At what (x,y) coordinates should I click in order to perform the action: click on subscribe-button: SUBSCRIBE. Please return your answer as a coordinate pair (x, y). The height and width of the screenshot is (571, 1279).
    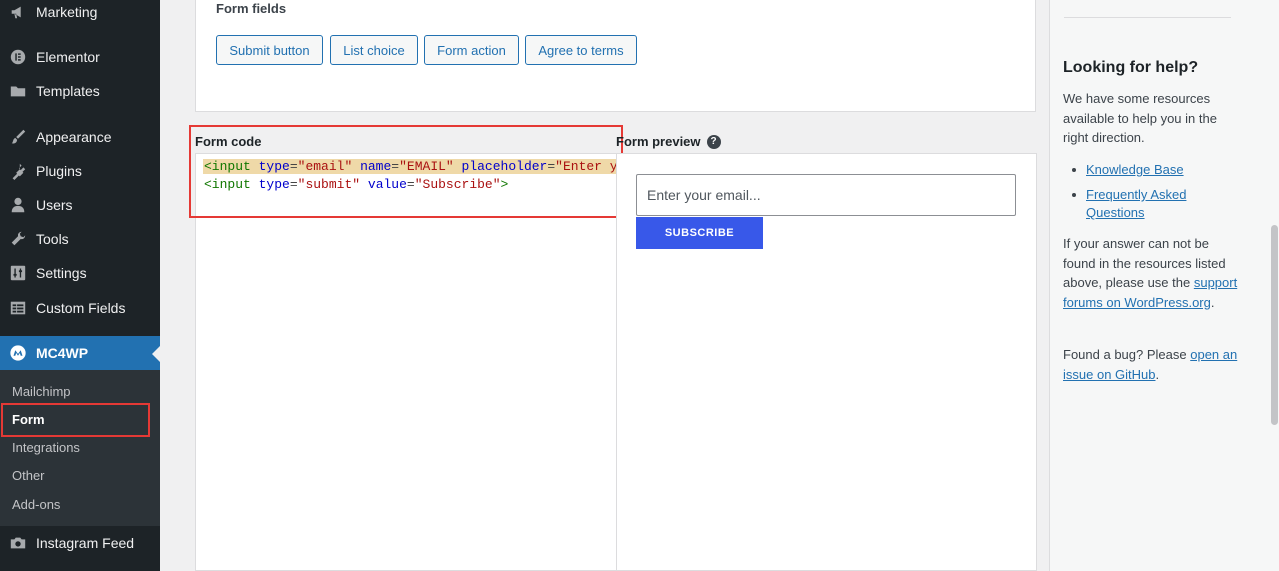
    Looking at the image, I should click on (699, 233).